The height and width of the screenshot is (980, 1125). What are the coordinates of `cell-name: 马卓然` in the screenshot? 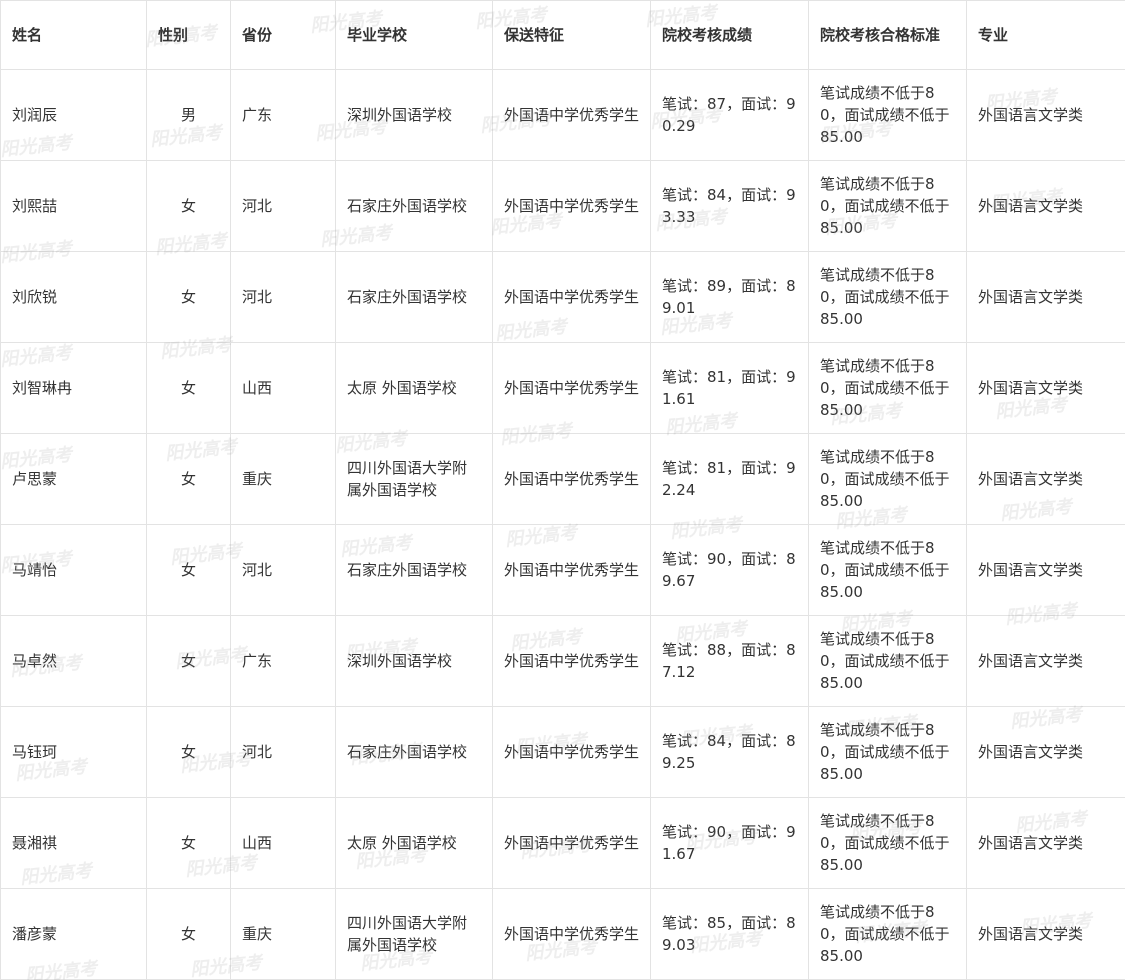 It's located at (73, 661).